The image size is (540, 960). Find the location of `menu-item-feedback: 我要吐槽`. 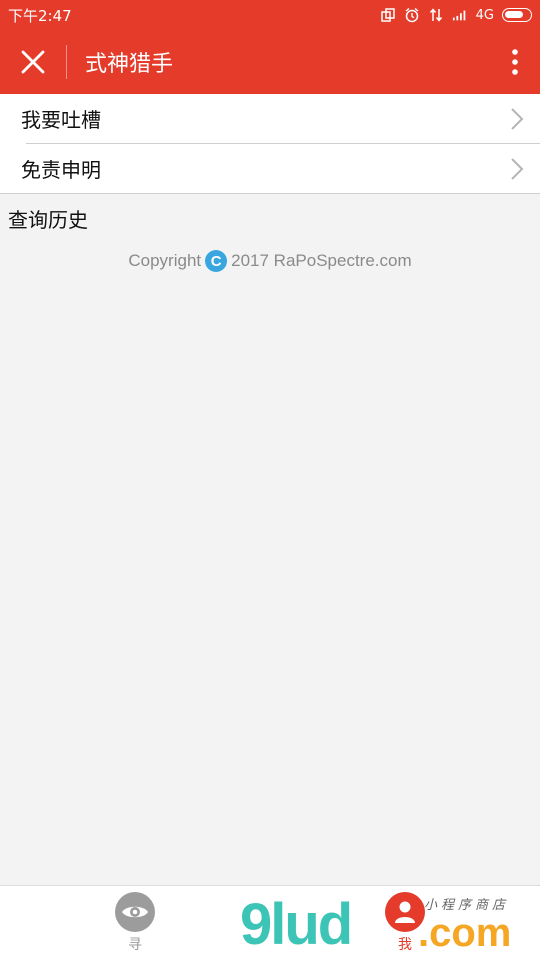

menu-item-feedback: 我要吐槽 is located at coordinates (270, 118).